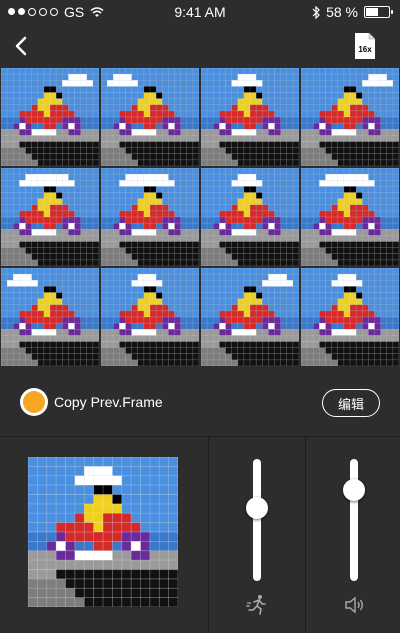  What do you see at coordinates (108, 402) in the screenshot?
I see `copy-prev-frame-label: Copy Prev.Frame` at bounding box center [108, 402].